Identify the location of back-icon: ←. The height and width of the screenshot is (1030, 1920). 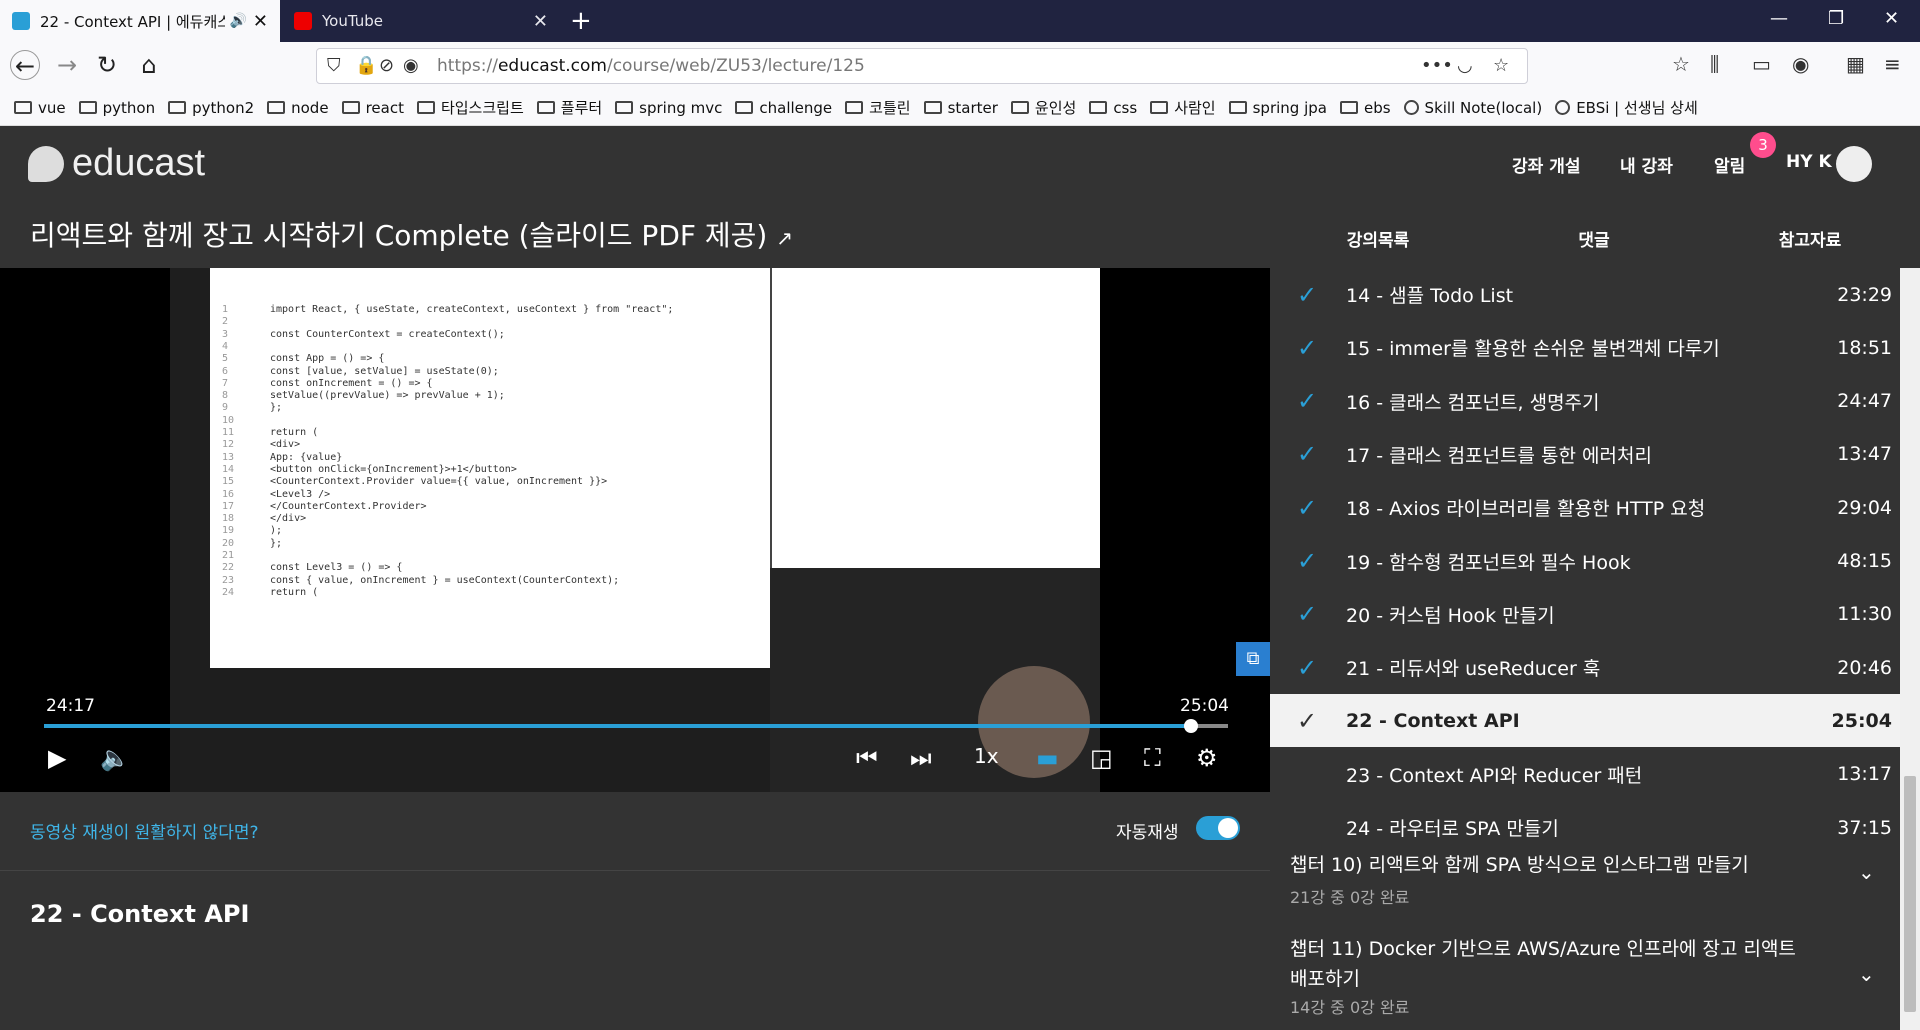
(25, 65).